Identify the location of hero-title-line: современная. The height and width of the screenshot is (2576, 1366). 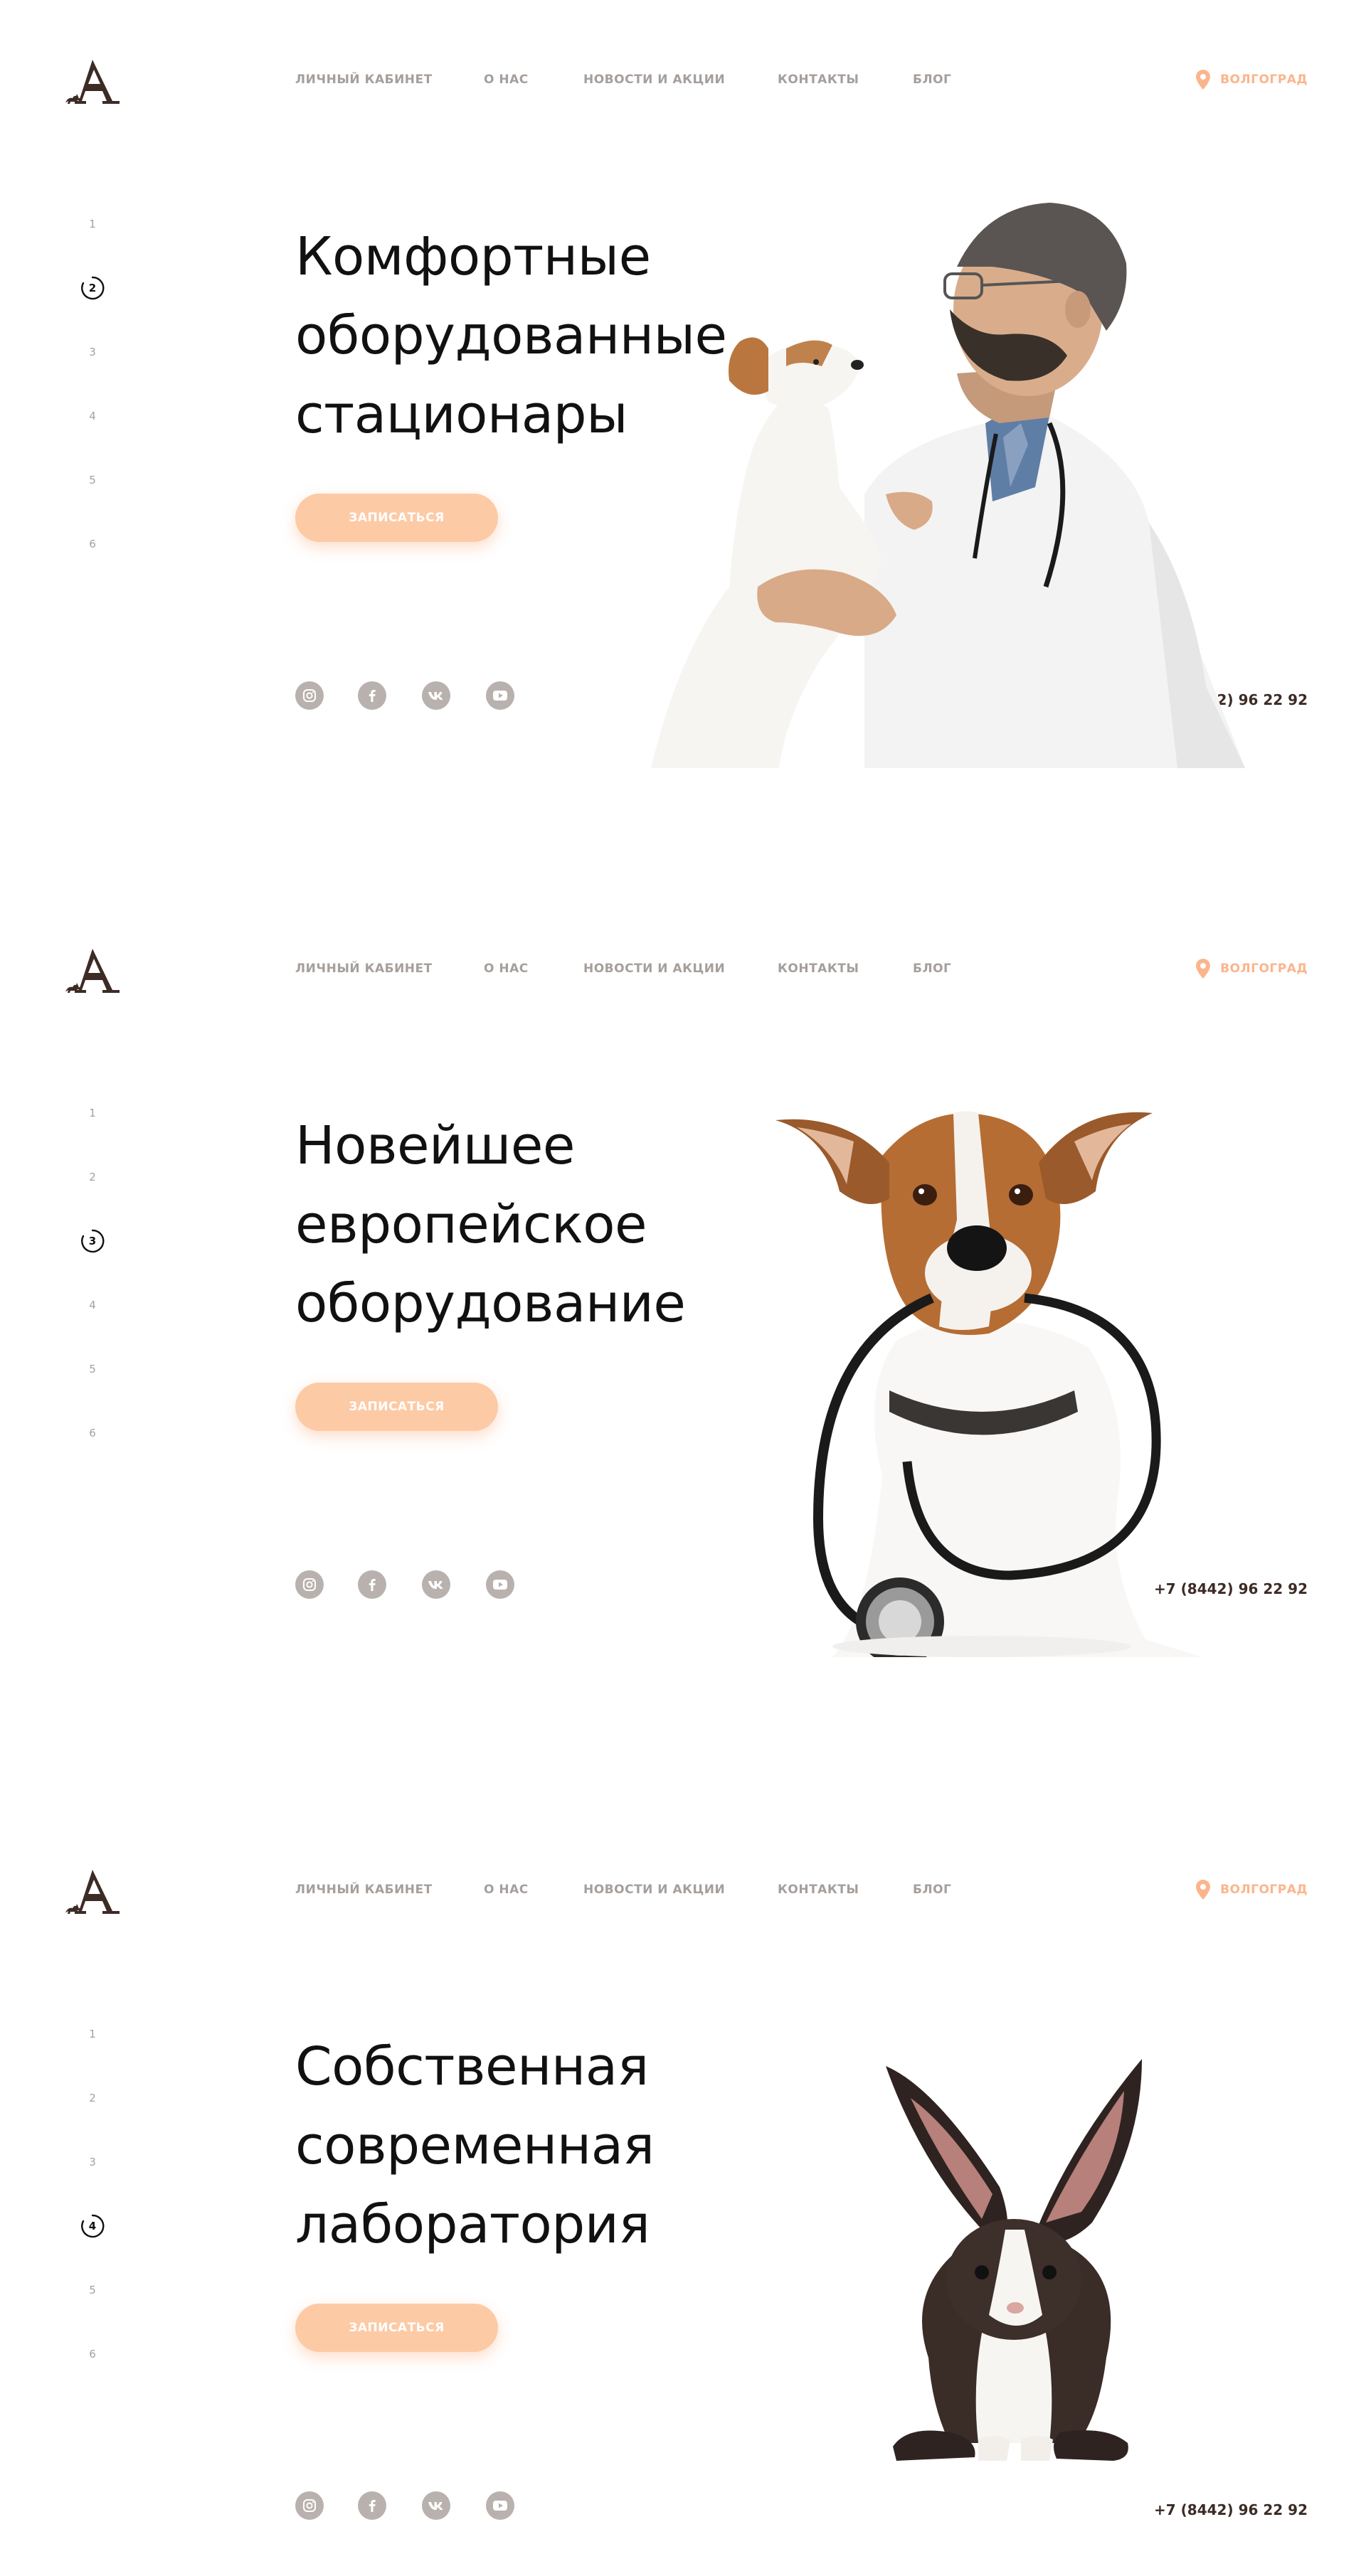
(475, 2145).